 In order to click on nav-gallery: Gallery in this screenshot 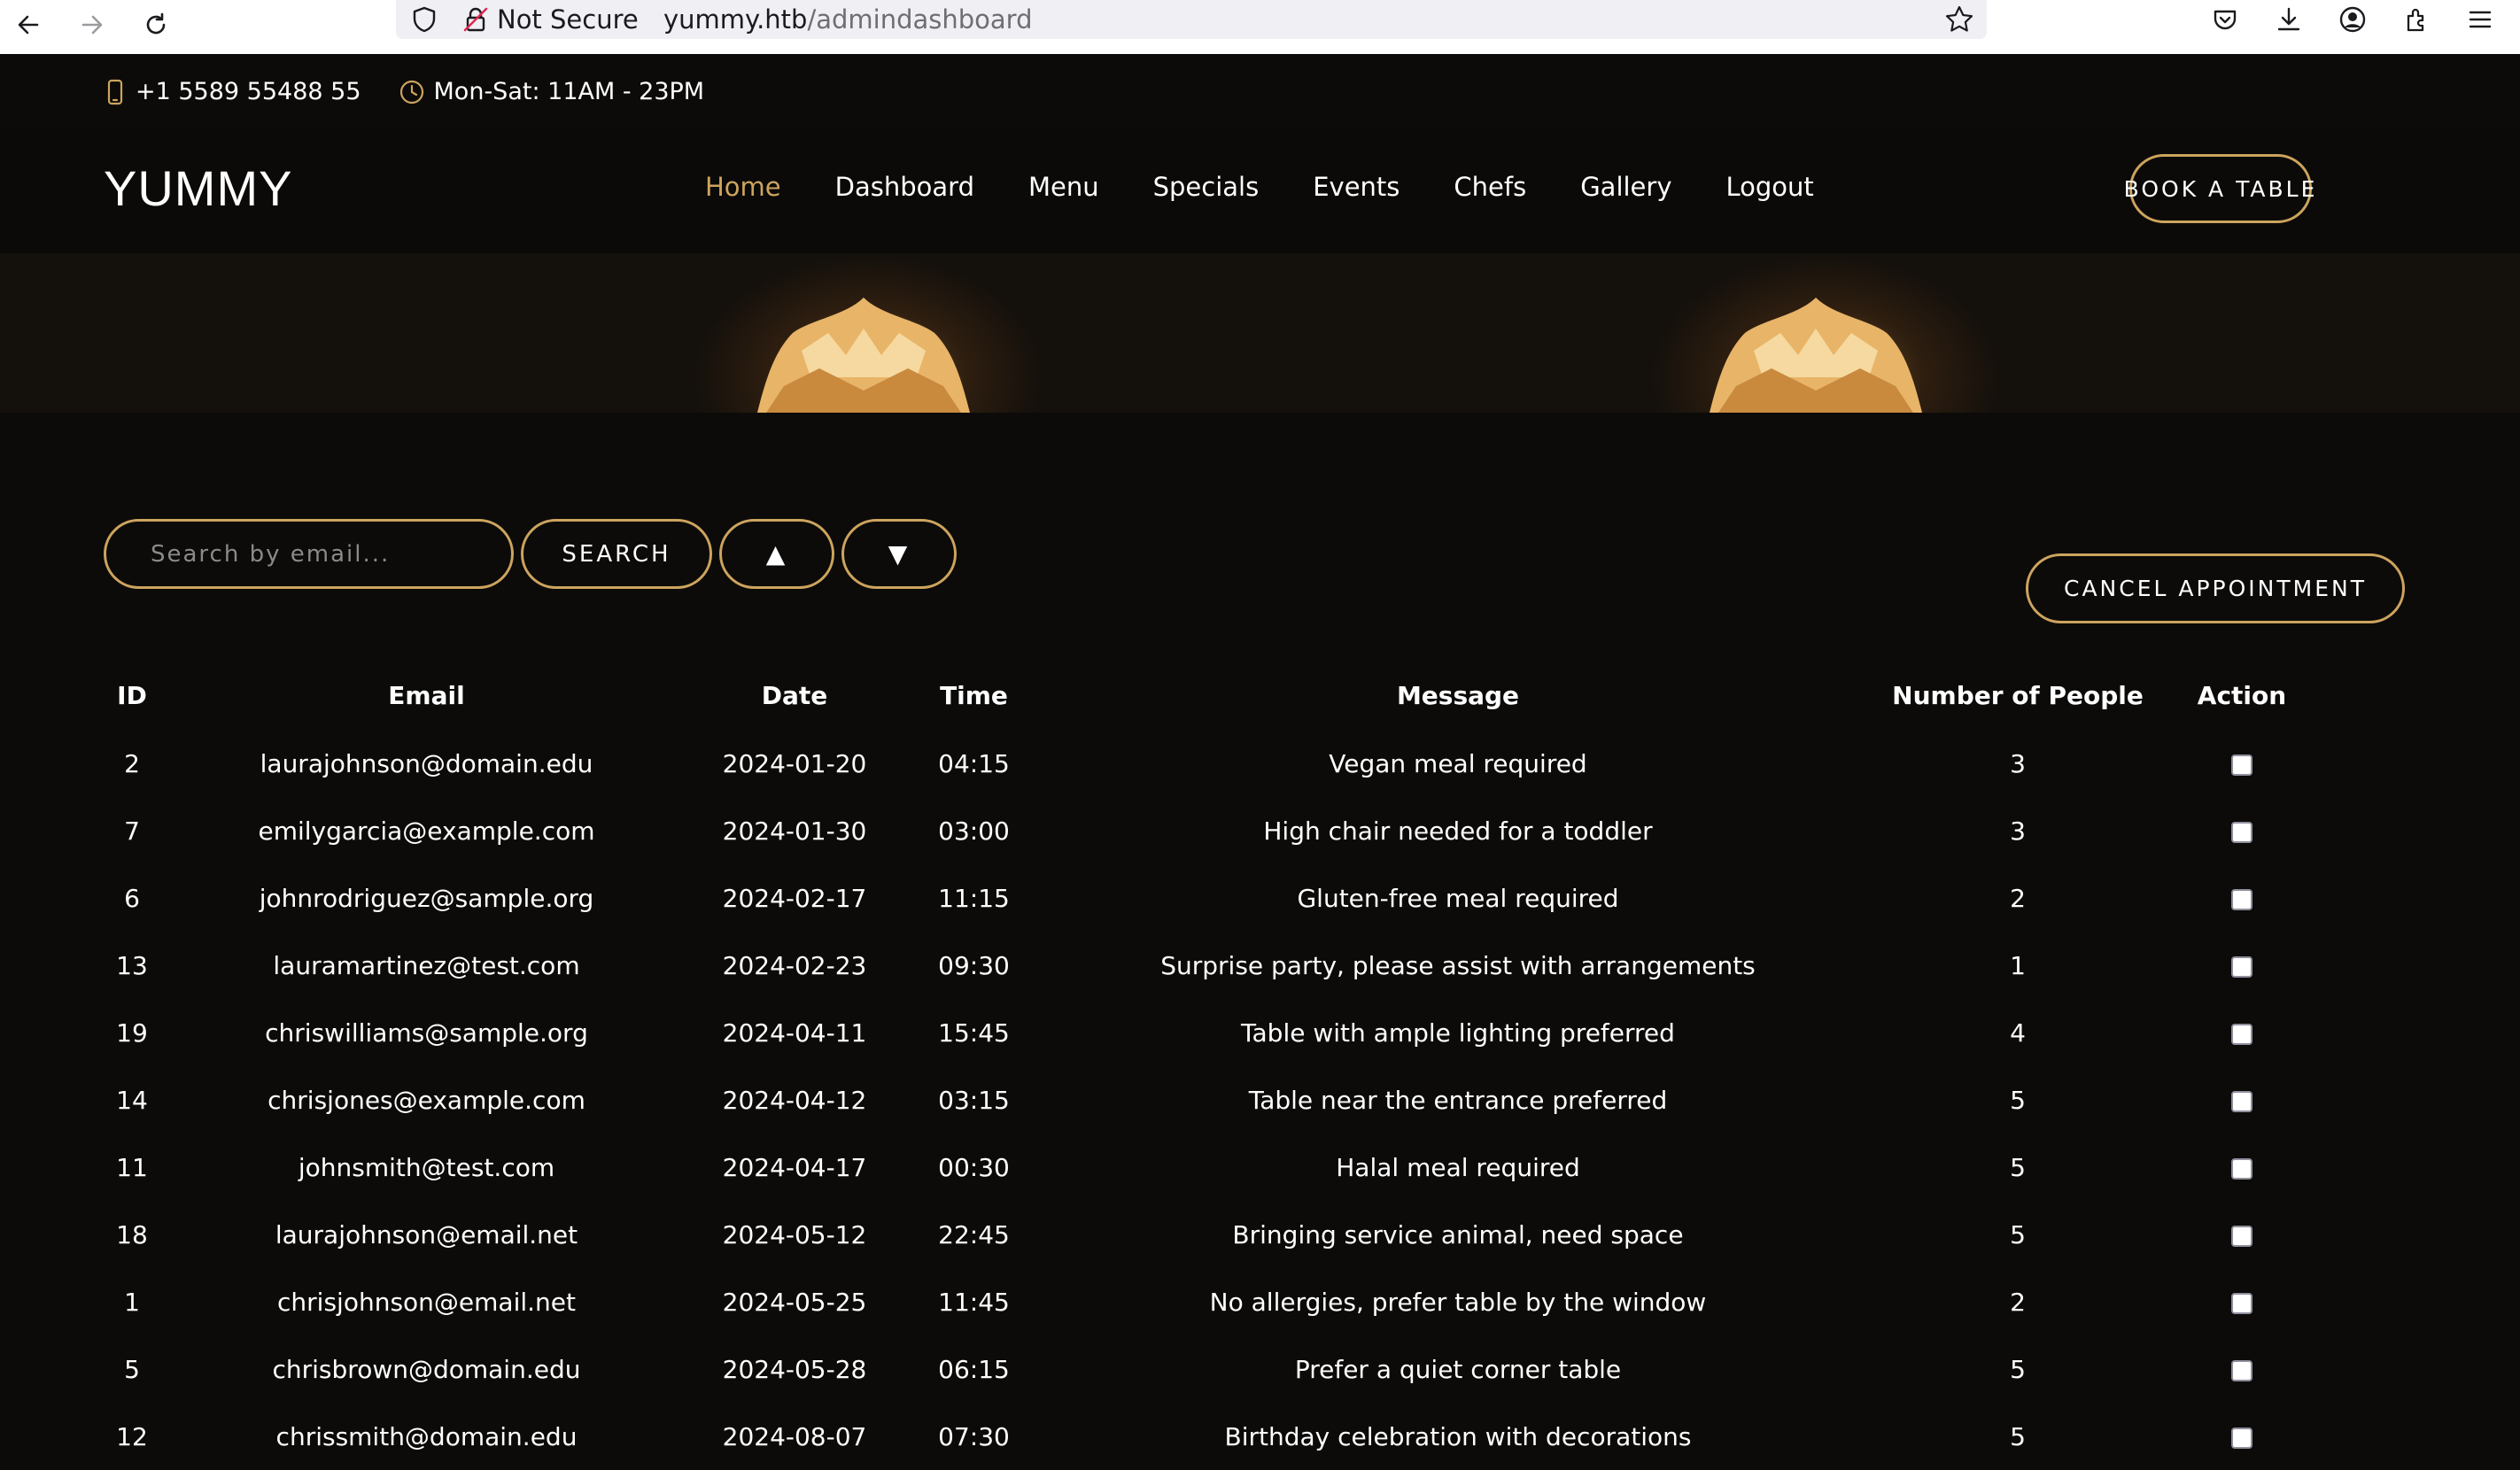, I will do `click(1626, 187)`.